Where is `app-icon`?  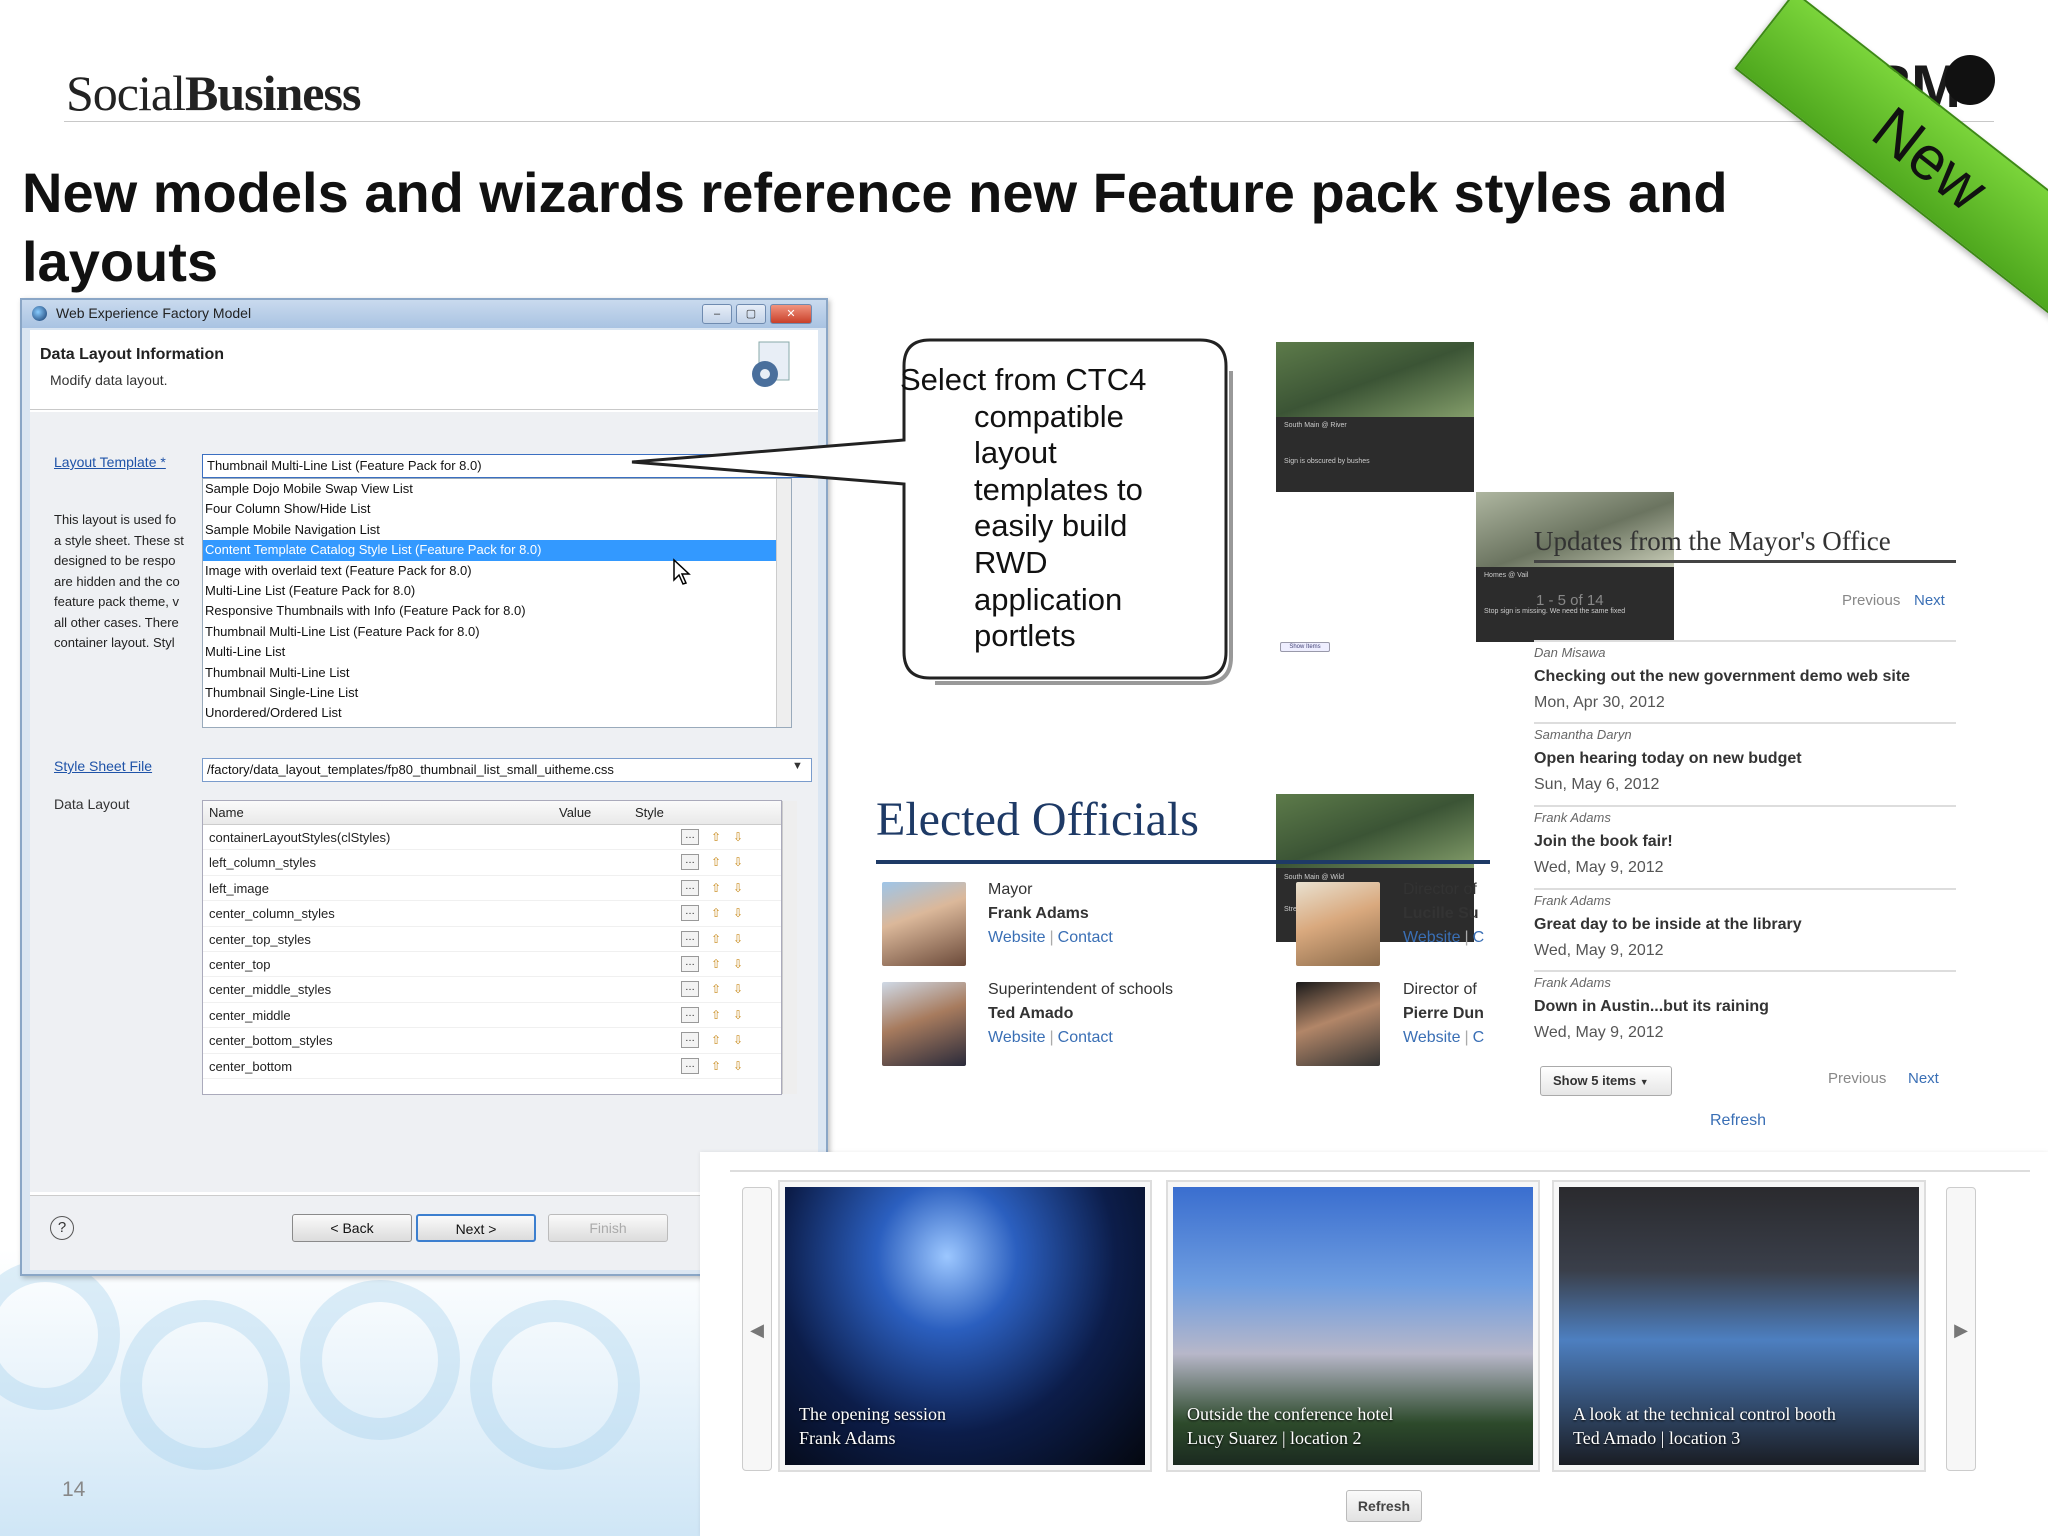
app-icon is located at coordinates (39, 313).